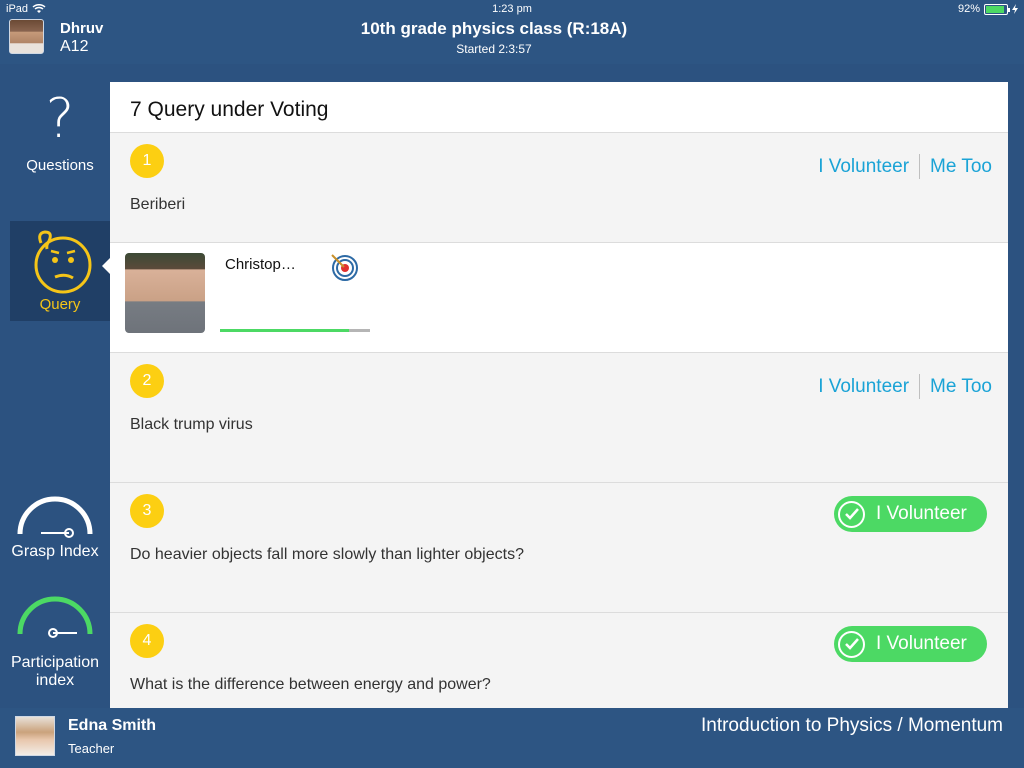  Describe the element at coordinates (344, 267) in the screenshot. I see `target-icon` at that location.